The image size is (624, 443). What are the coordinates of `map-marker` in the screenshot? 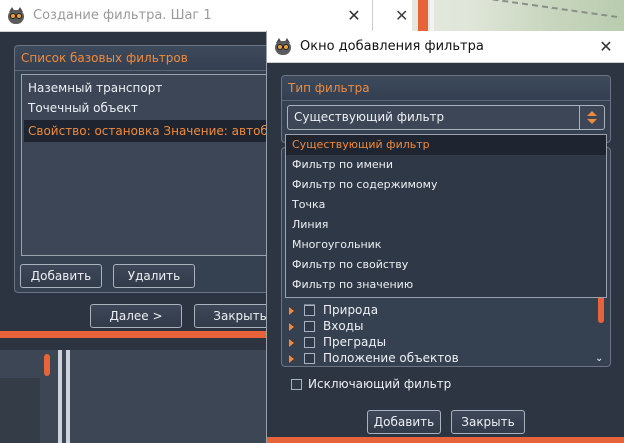 It's located at (47, 365).